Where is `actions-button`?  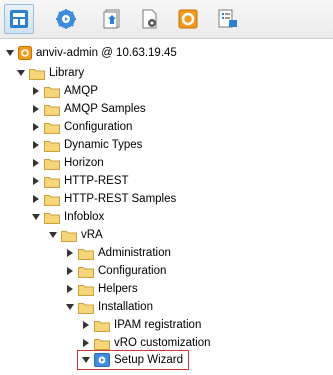 actions-button is located at coordinates (112, 19).